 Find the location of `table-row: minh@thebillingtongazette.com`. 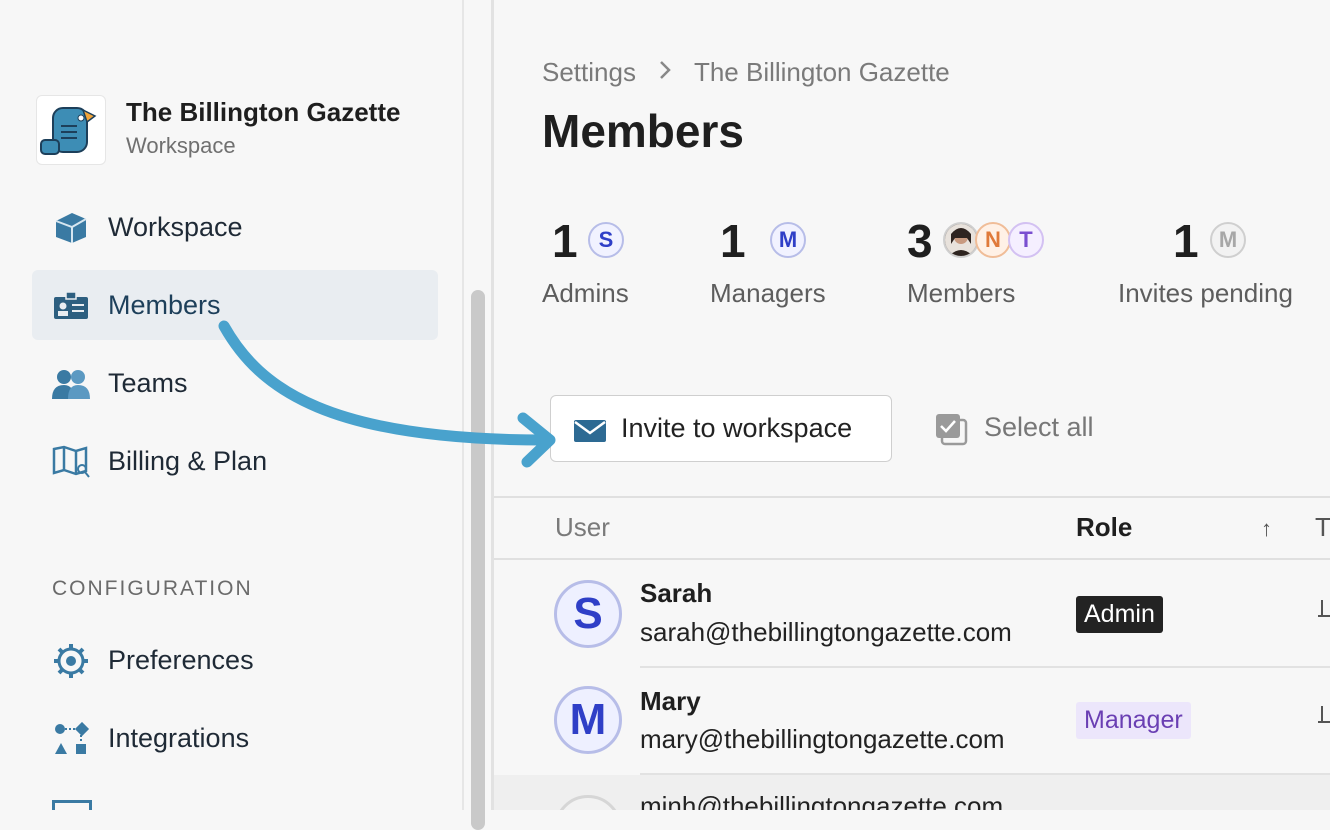

table-row: minh@thebillingtongazette.com is located at coordinates (912, 792).